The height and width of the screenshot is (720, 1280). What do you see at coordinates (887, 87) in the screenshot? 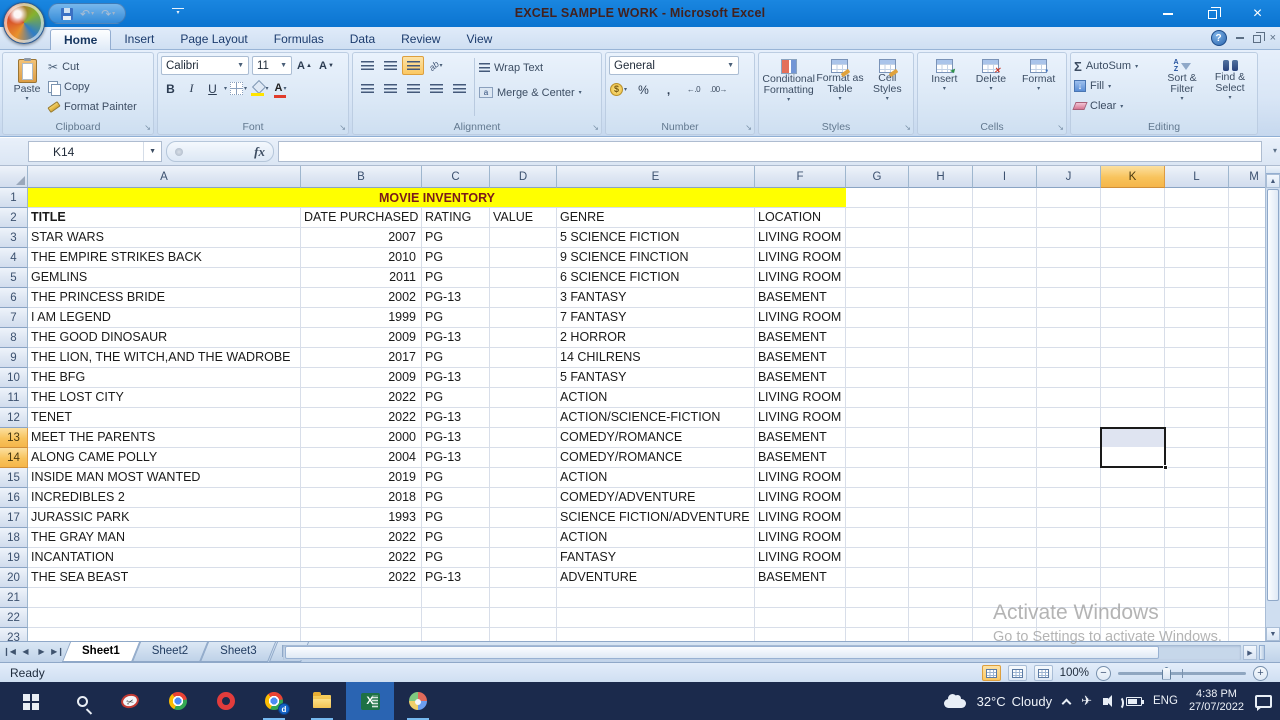
I see `cell-styles-button: Cell Styles ▾` at bounding box center [887, 87].